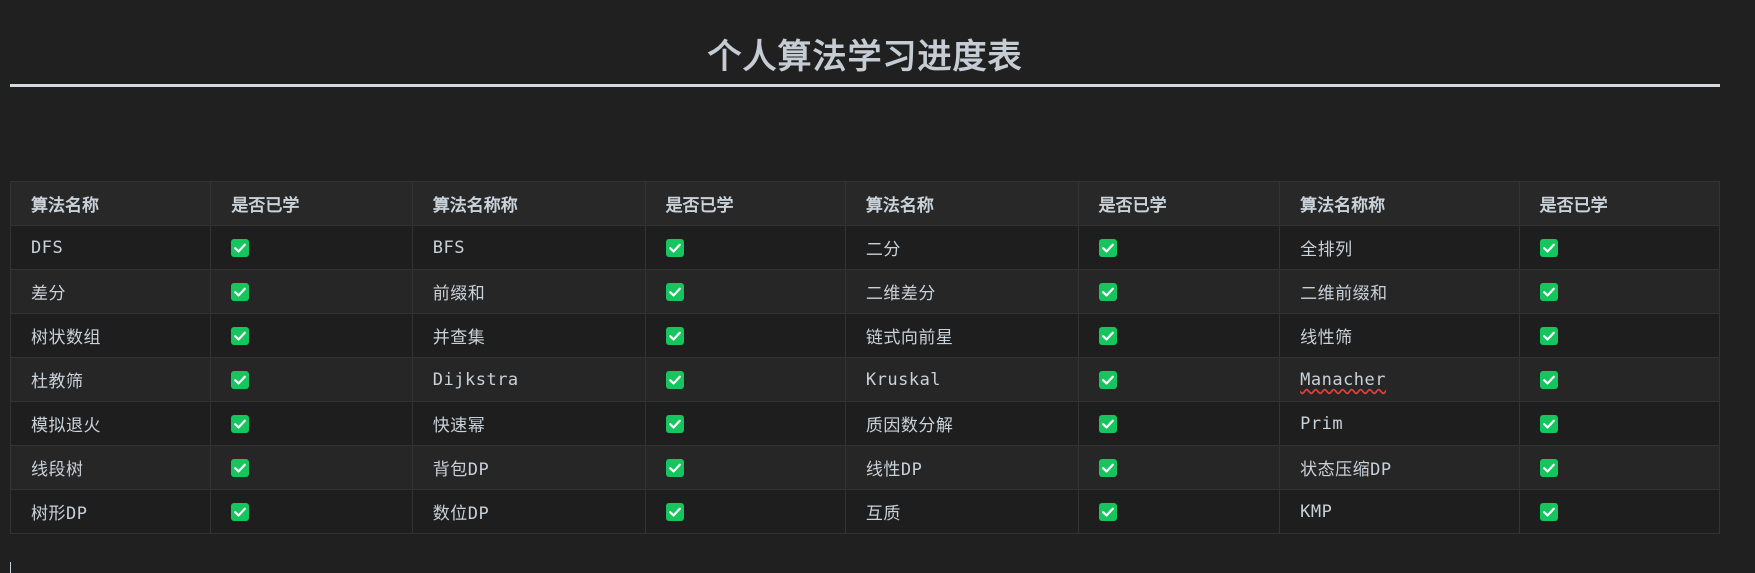 This screenshot has height=573, width=1755. I want to click on algorithm-name-text: 线性DP, so click(894, 470).